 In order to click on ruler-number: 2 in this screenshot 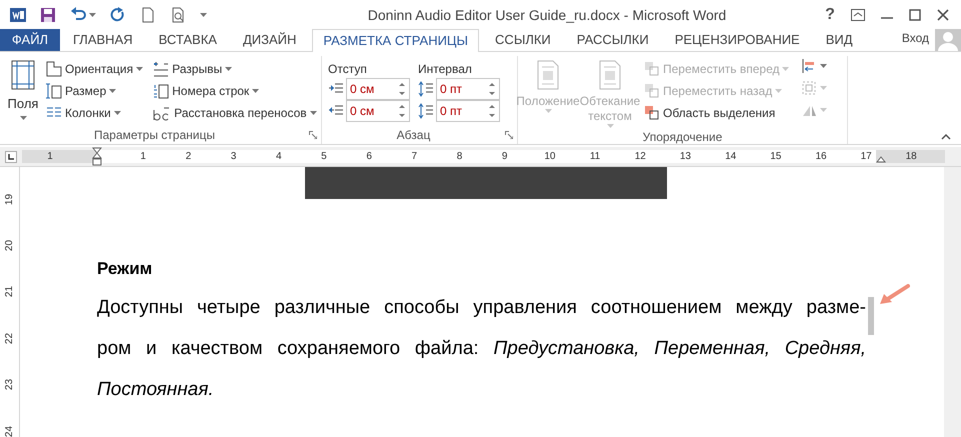, I will do `click(188, 157)`.